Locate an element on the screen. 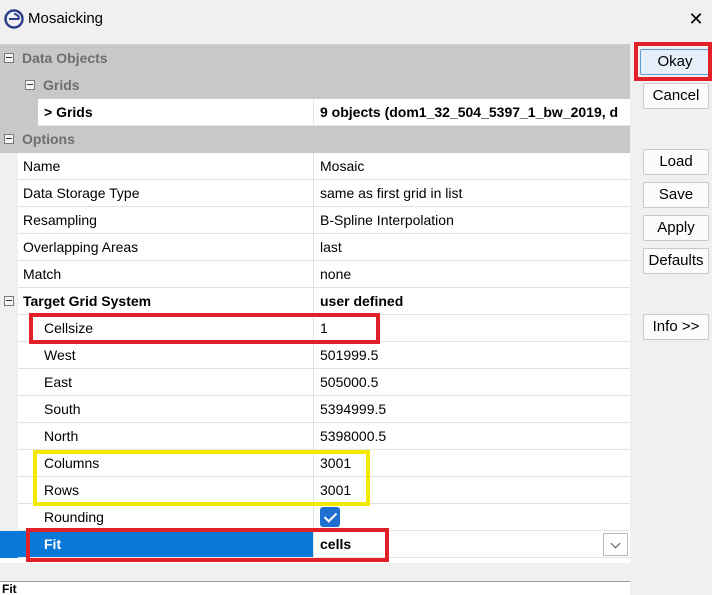 The width and height of the screenshot is (712, 595). option-row-match: Match none is located at coordinates (315, 274).